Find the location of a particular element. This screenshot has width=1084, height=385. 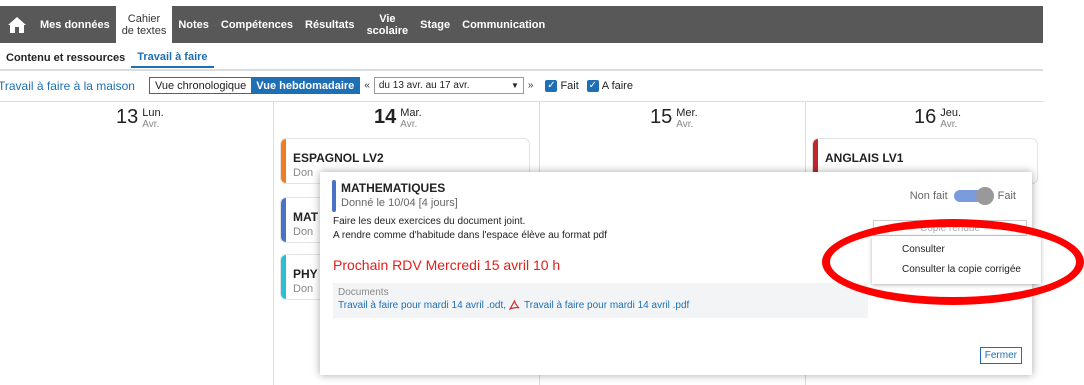

documents-label: Documents is located at coordinates (363, 292).